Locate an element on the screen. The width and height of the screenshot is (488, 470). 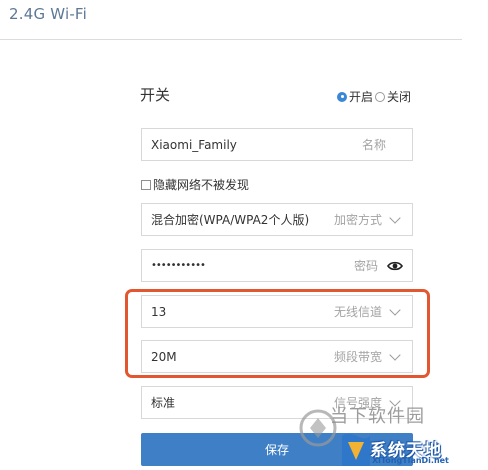
radio-on-indicator is located at coordinates (342, 96).